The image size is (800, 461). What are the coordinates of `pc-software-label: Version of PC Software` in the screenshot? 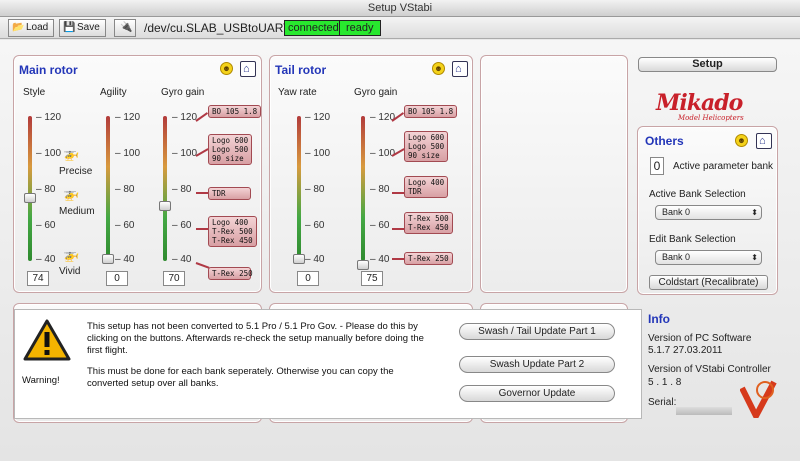 It's located at (700, 338).